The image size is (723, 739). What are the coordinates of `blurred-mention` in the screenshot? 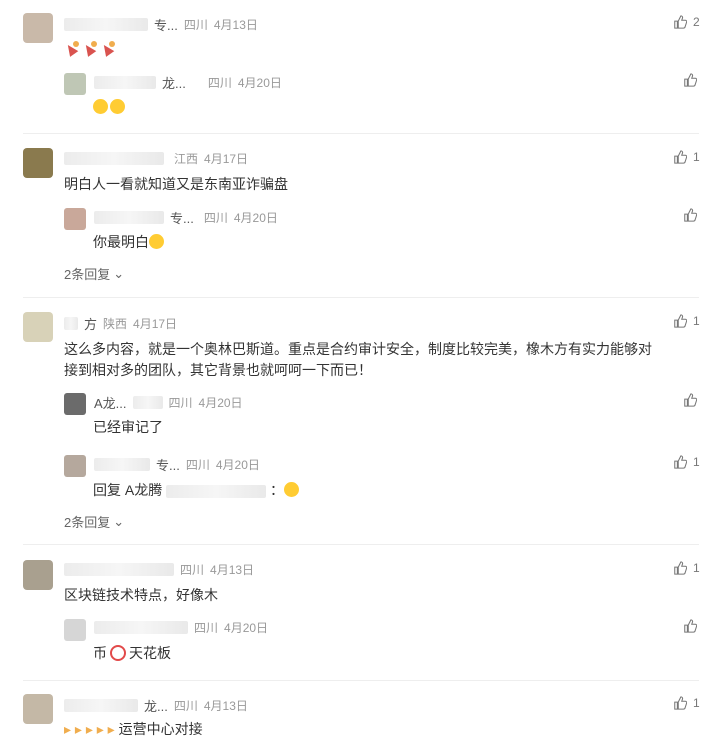 It's located at (216, 491).